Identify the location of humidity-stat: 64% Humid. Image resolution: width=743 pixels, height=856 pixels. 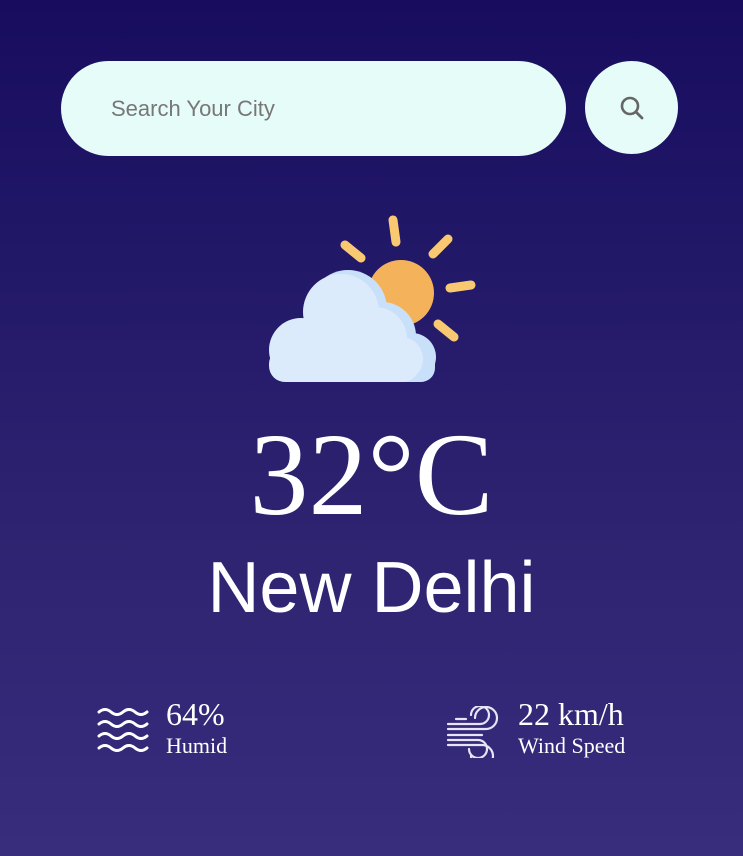
(161, 727).